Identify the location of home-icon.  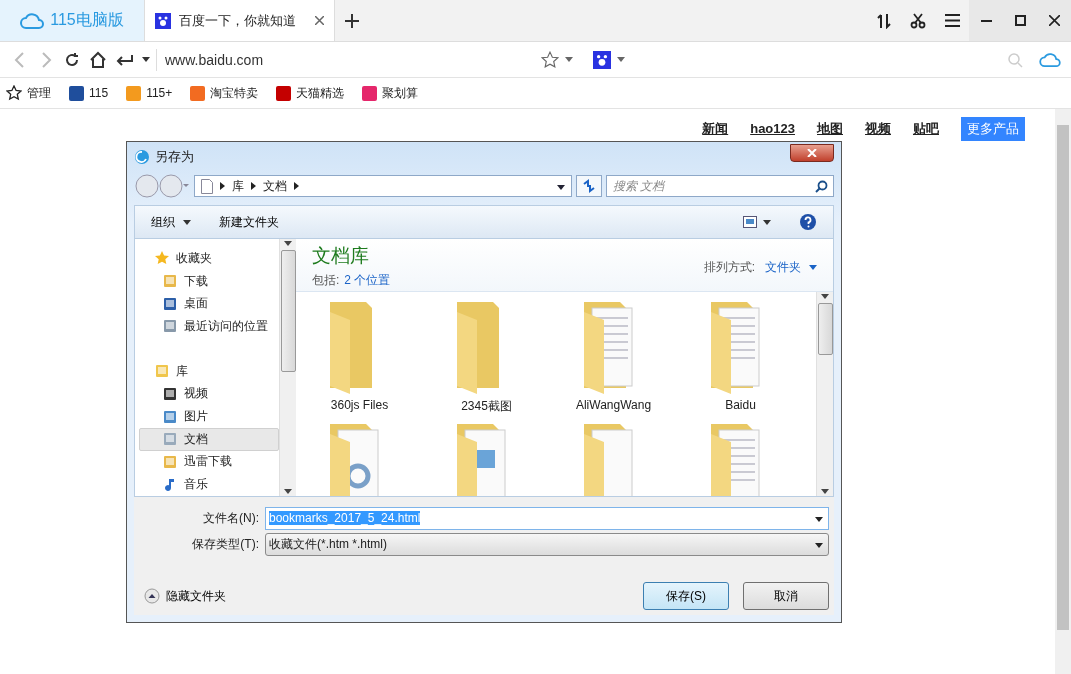
(98, 59).